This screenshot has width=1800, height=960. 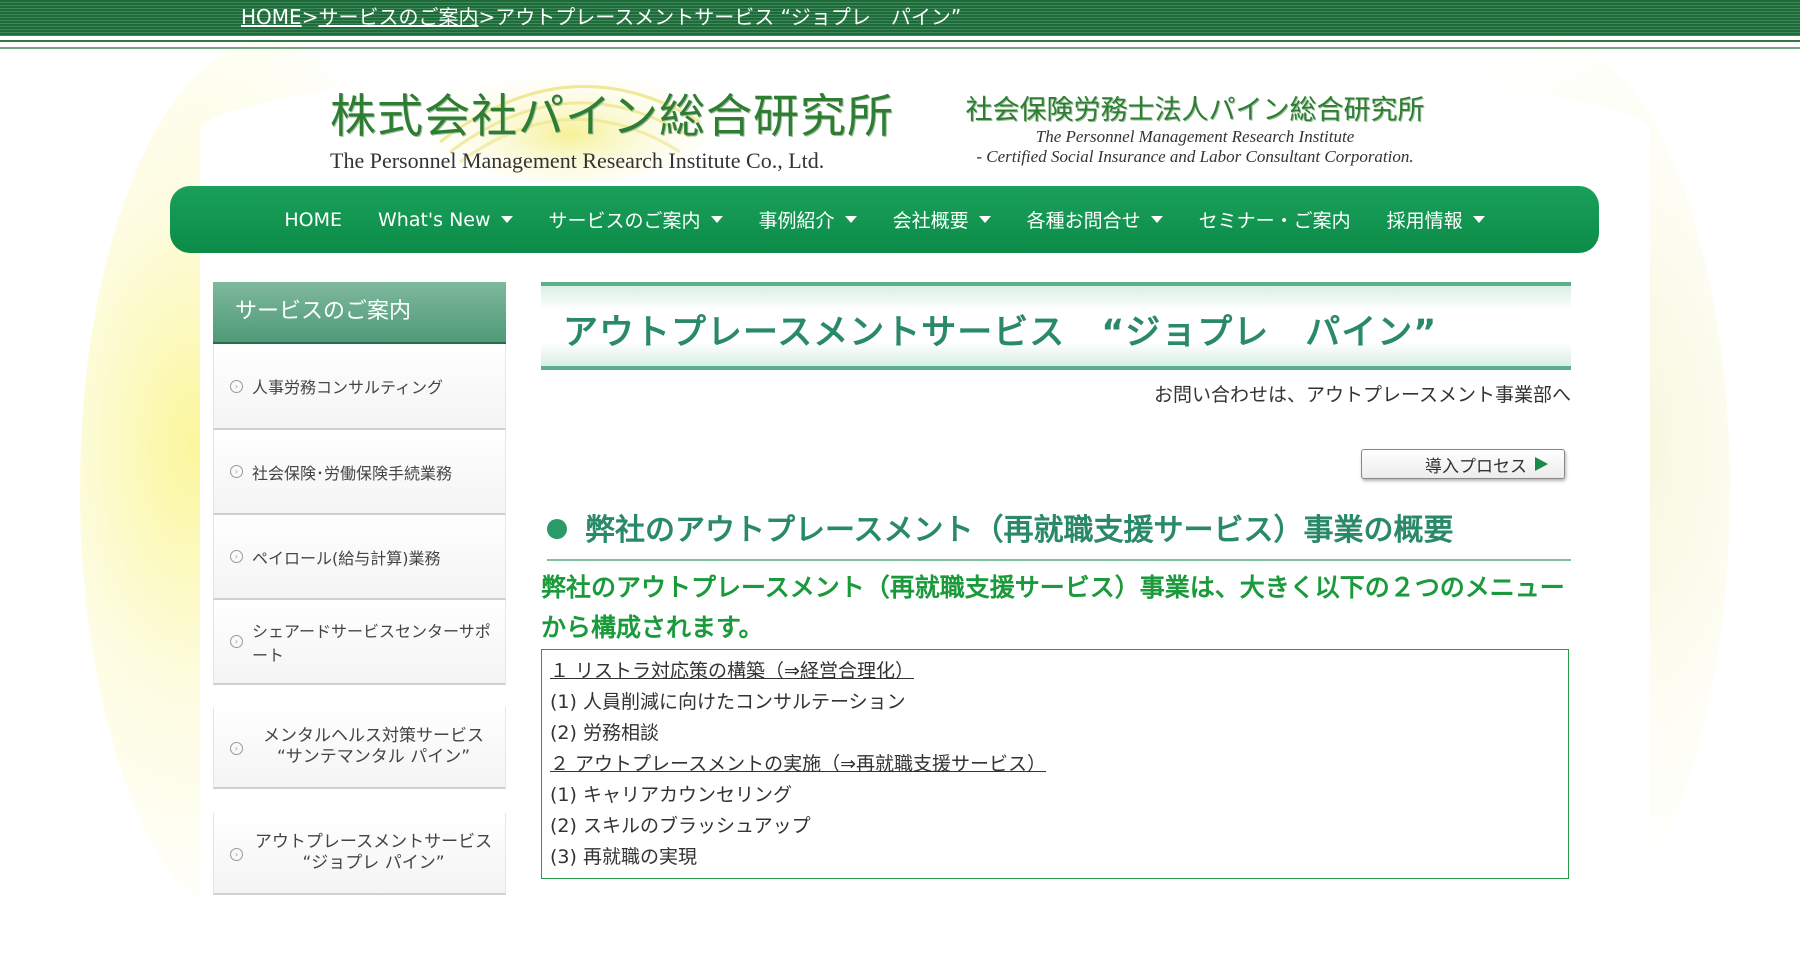 What do you see at coordinates (434, 219) in the screenshot?
I see `nav-item-label: What's New` at bounding box center [434, 219].